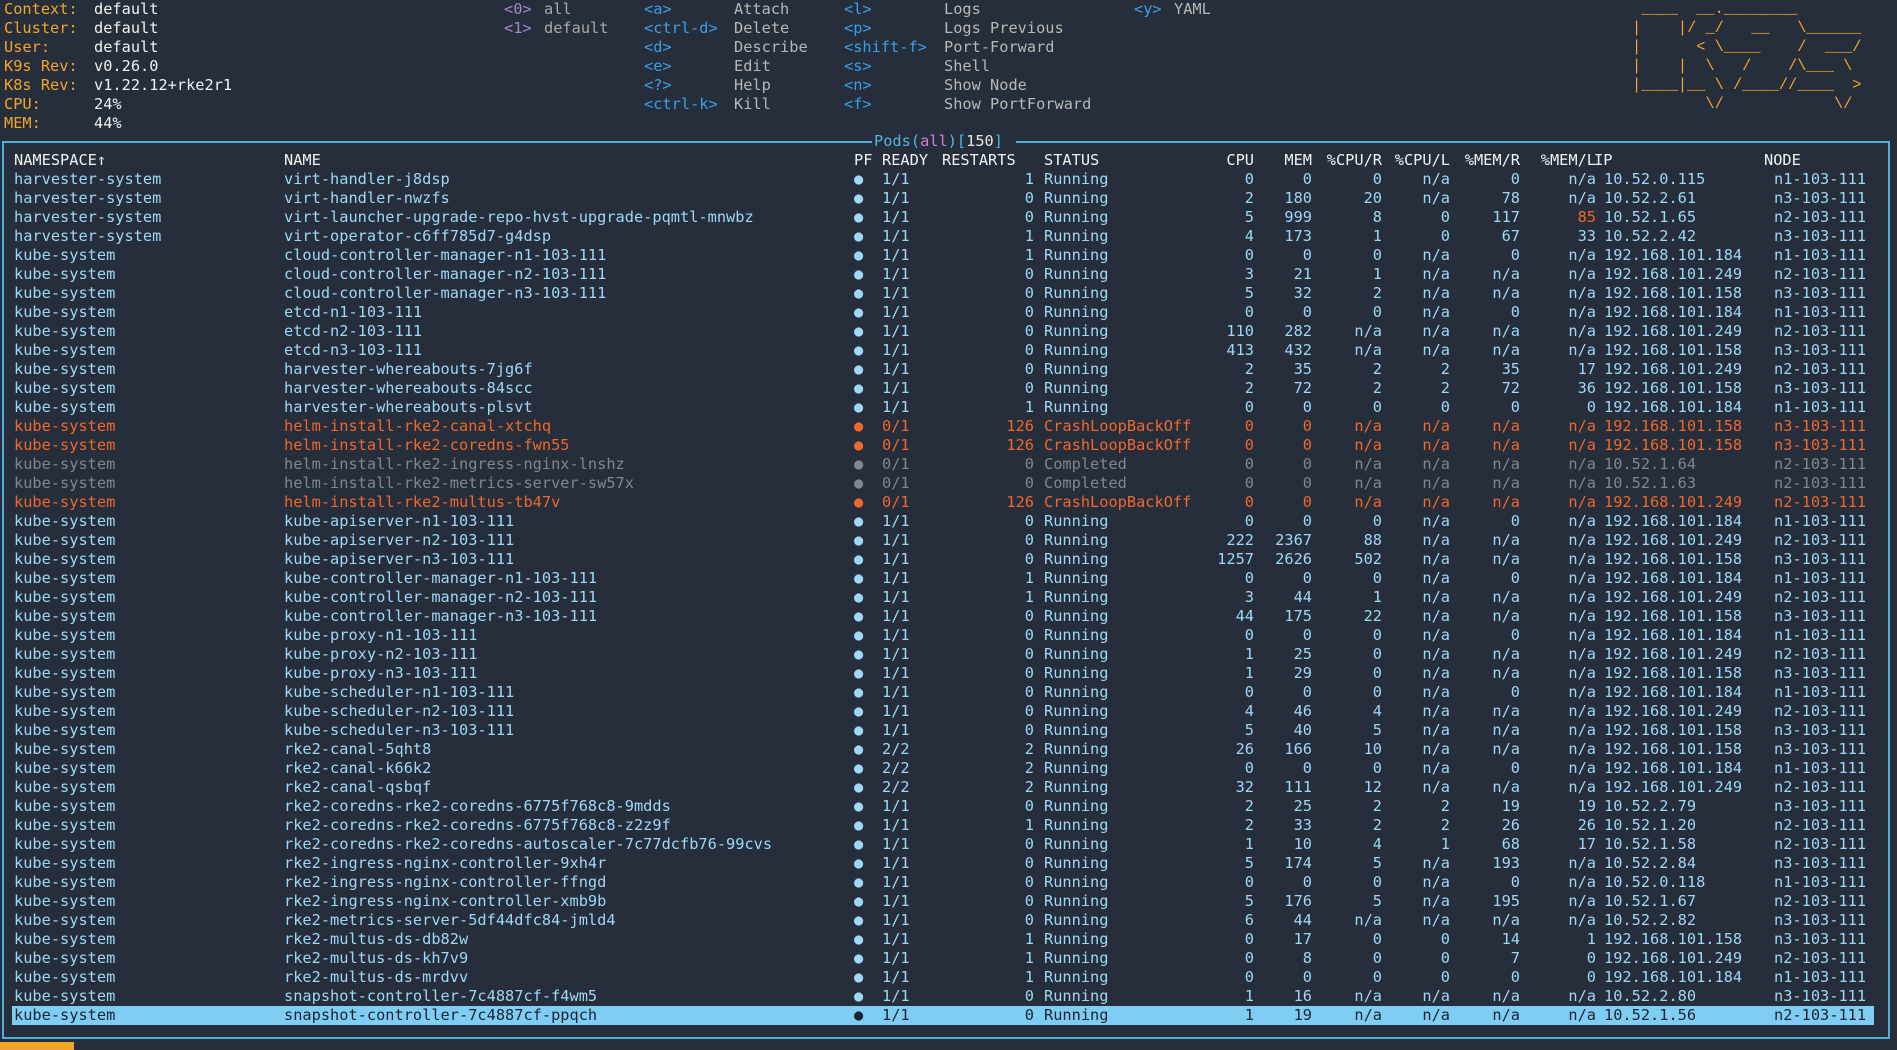 The image size is (1897, 1050). Describe the element at coordinates (1249, 901) in the screenshot. I see `cell-cpu: 5` at that location.